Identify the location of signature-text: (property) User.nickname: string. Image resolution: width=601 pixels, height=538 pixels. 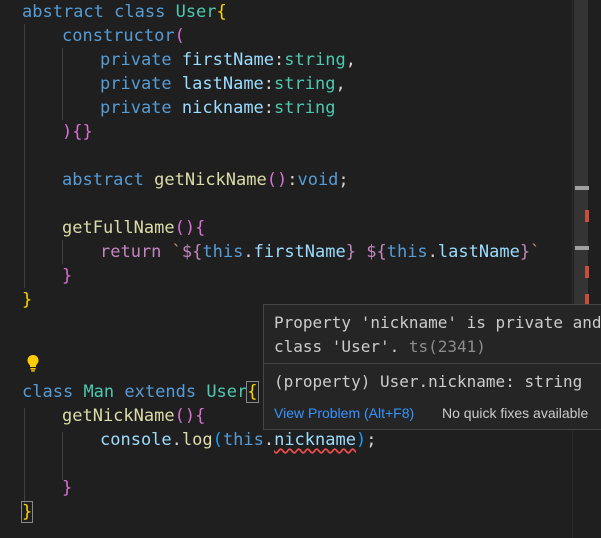
(428, 381).